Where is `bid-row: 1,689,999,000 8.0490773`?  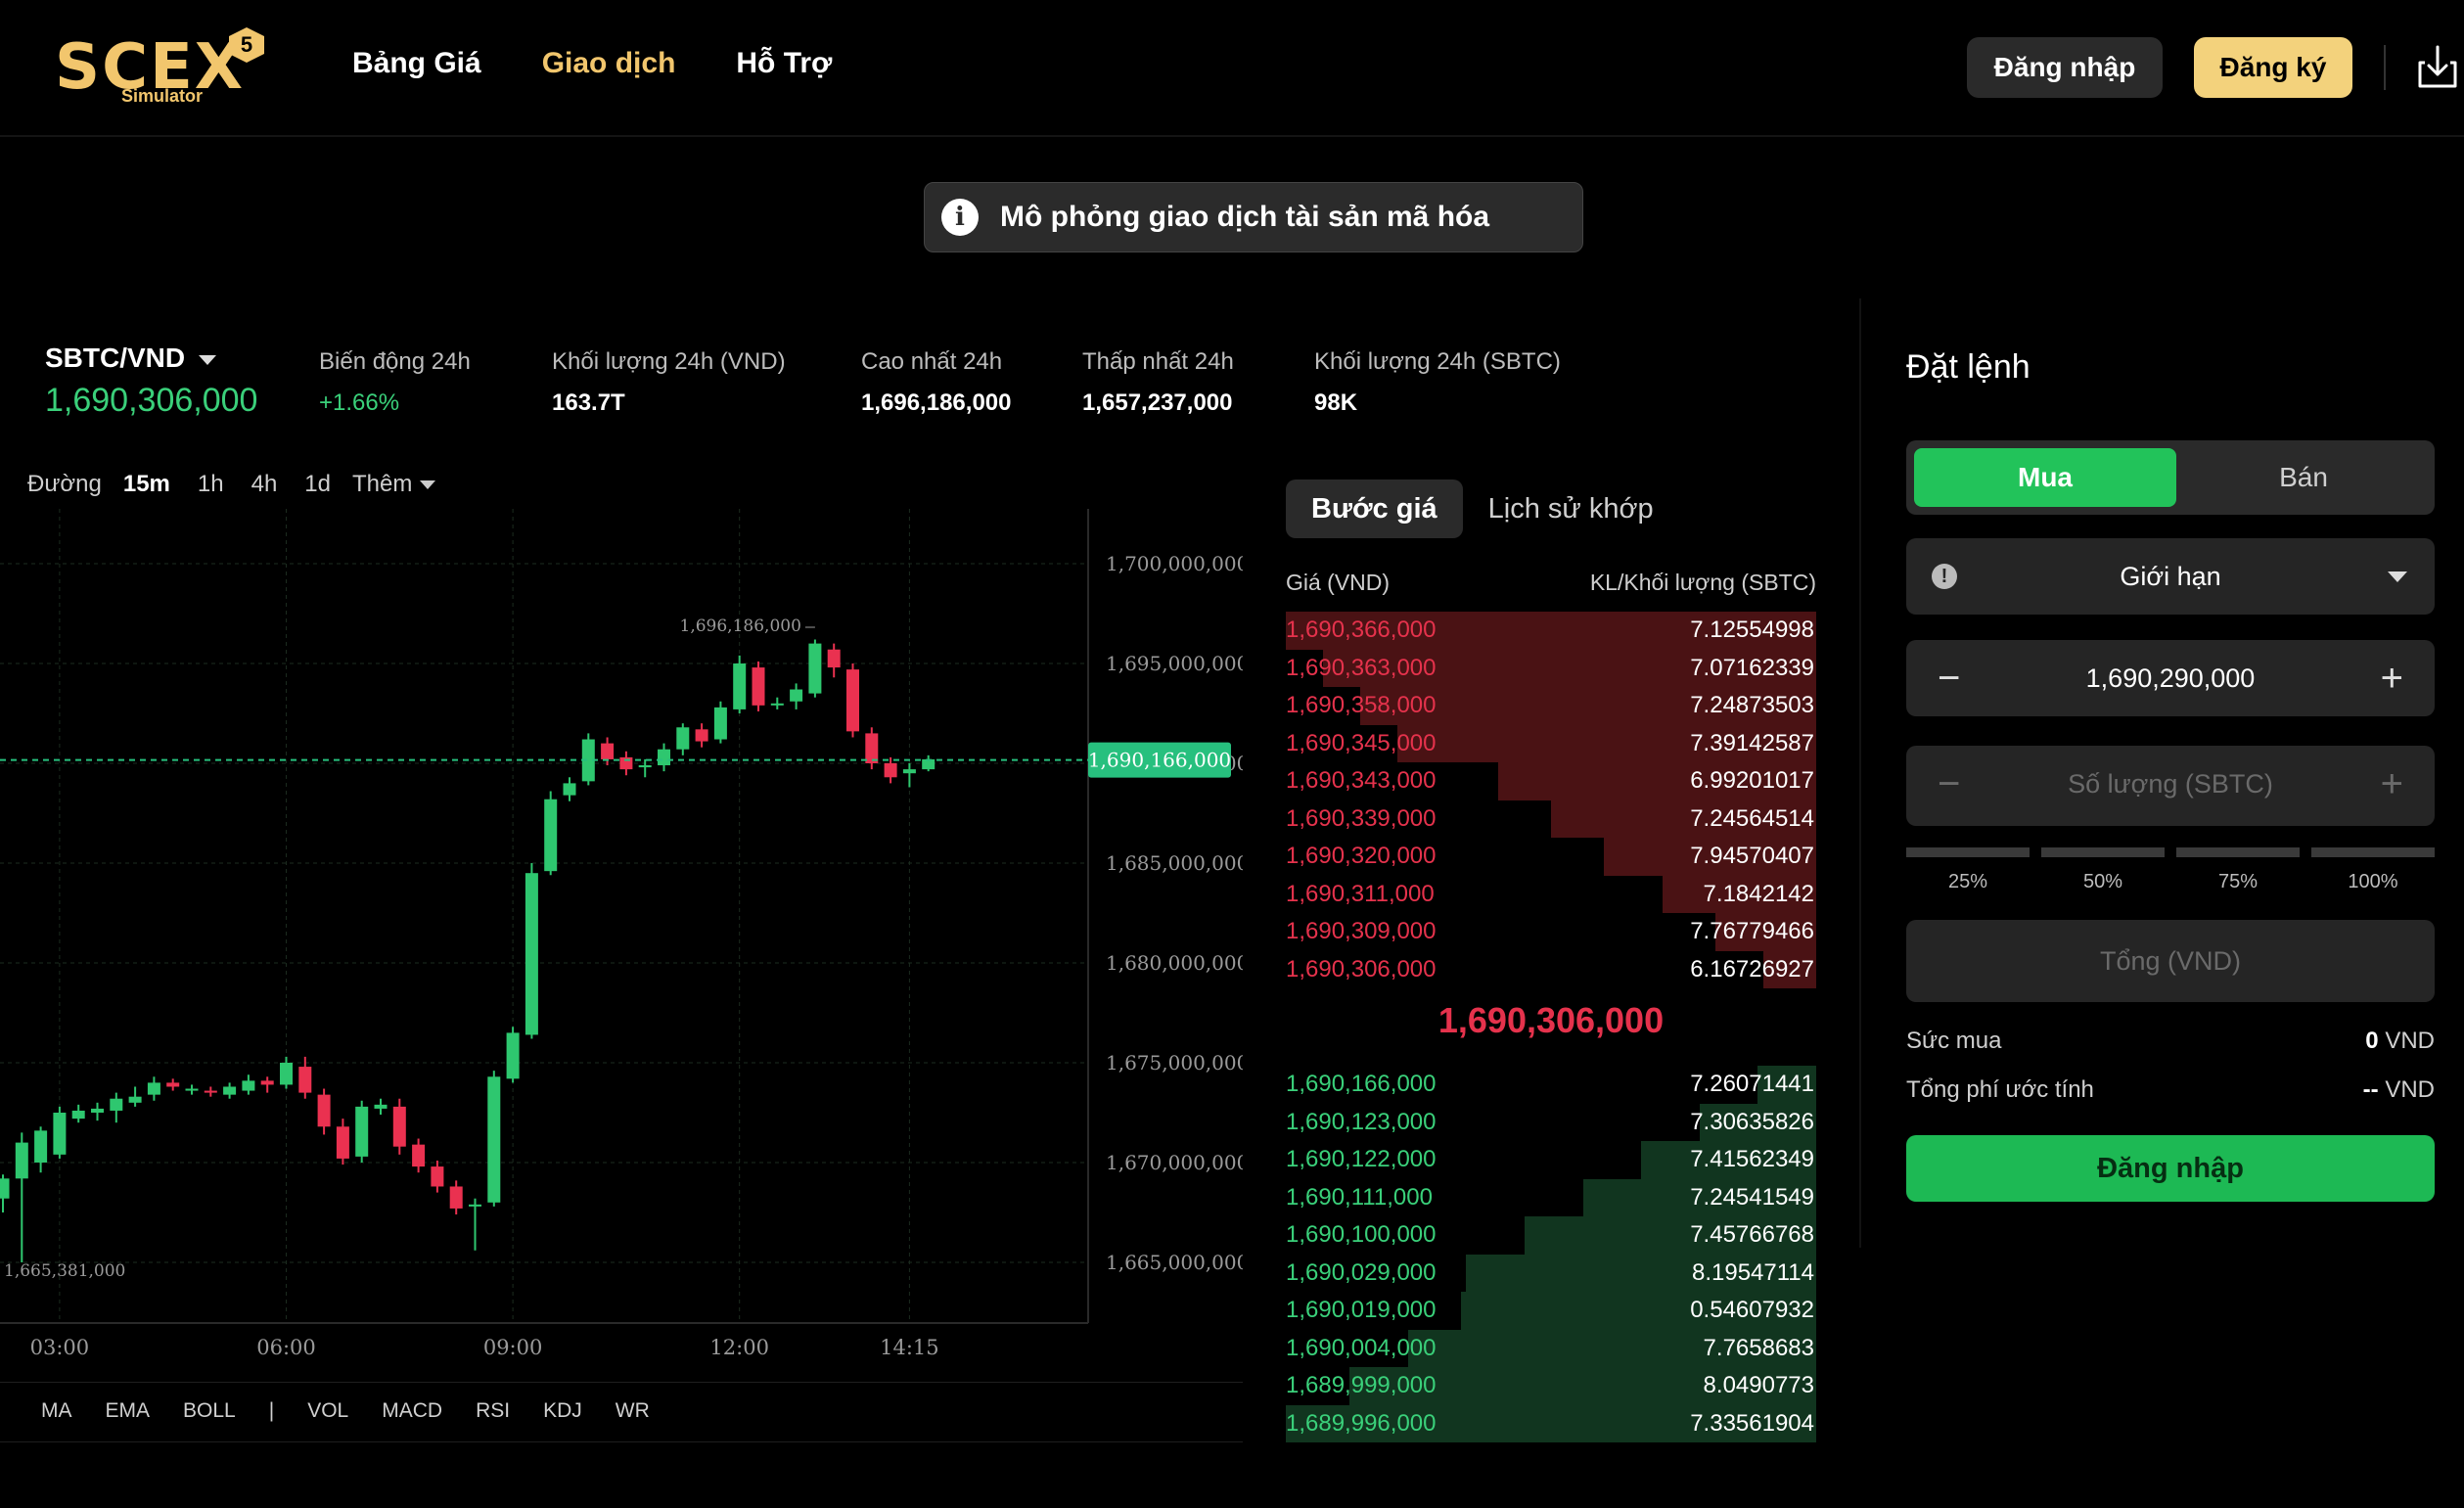
bid-row: 1,689,999,000 8.0490773 is located at coordinates (1551, 1386).